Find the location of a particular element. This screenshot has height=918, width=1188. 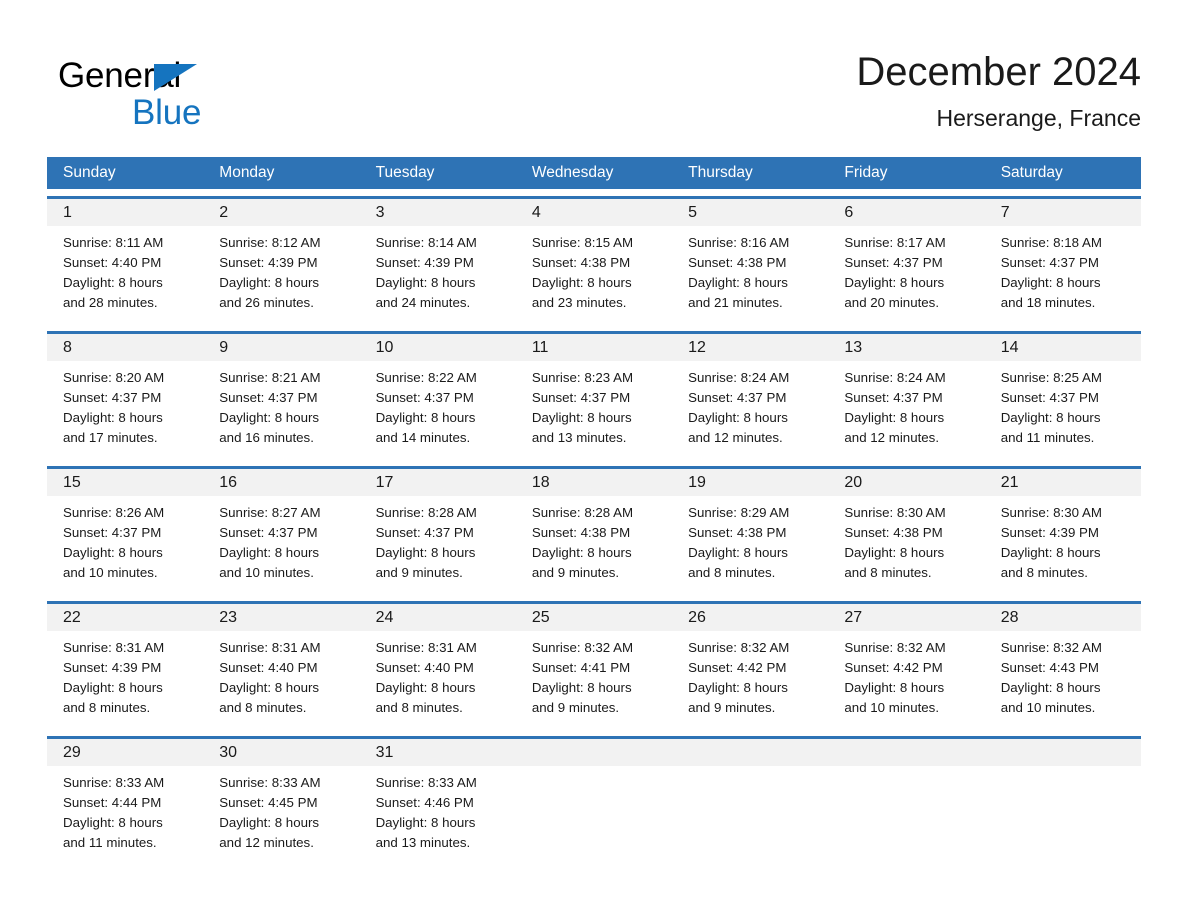

day-number-strip: 3 is located at coordinates (437, 212).